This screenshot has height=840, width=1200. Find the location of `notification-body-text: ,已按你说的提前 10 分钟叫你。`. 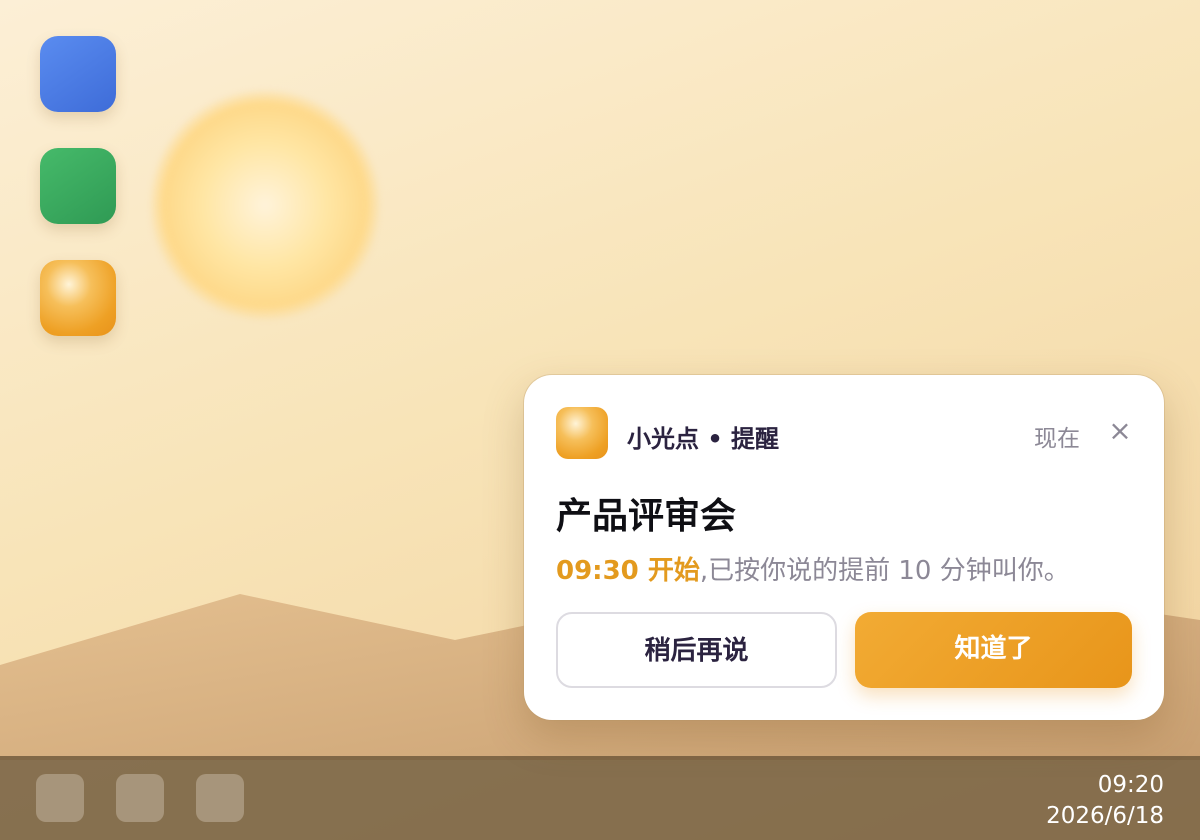

notification-body-text: ,已按你说的提前 10 分钟叫你。 is located at coordinates (884, 571).